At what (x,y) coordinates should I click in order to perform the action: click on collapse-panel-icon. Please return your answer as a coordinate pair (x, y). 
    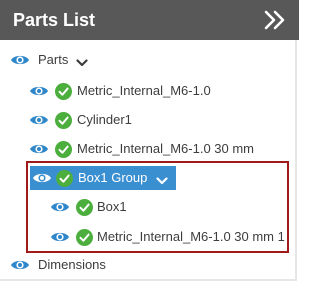
    Looking at the image, I should click on (275, 20).